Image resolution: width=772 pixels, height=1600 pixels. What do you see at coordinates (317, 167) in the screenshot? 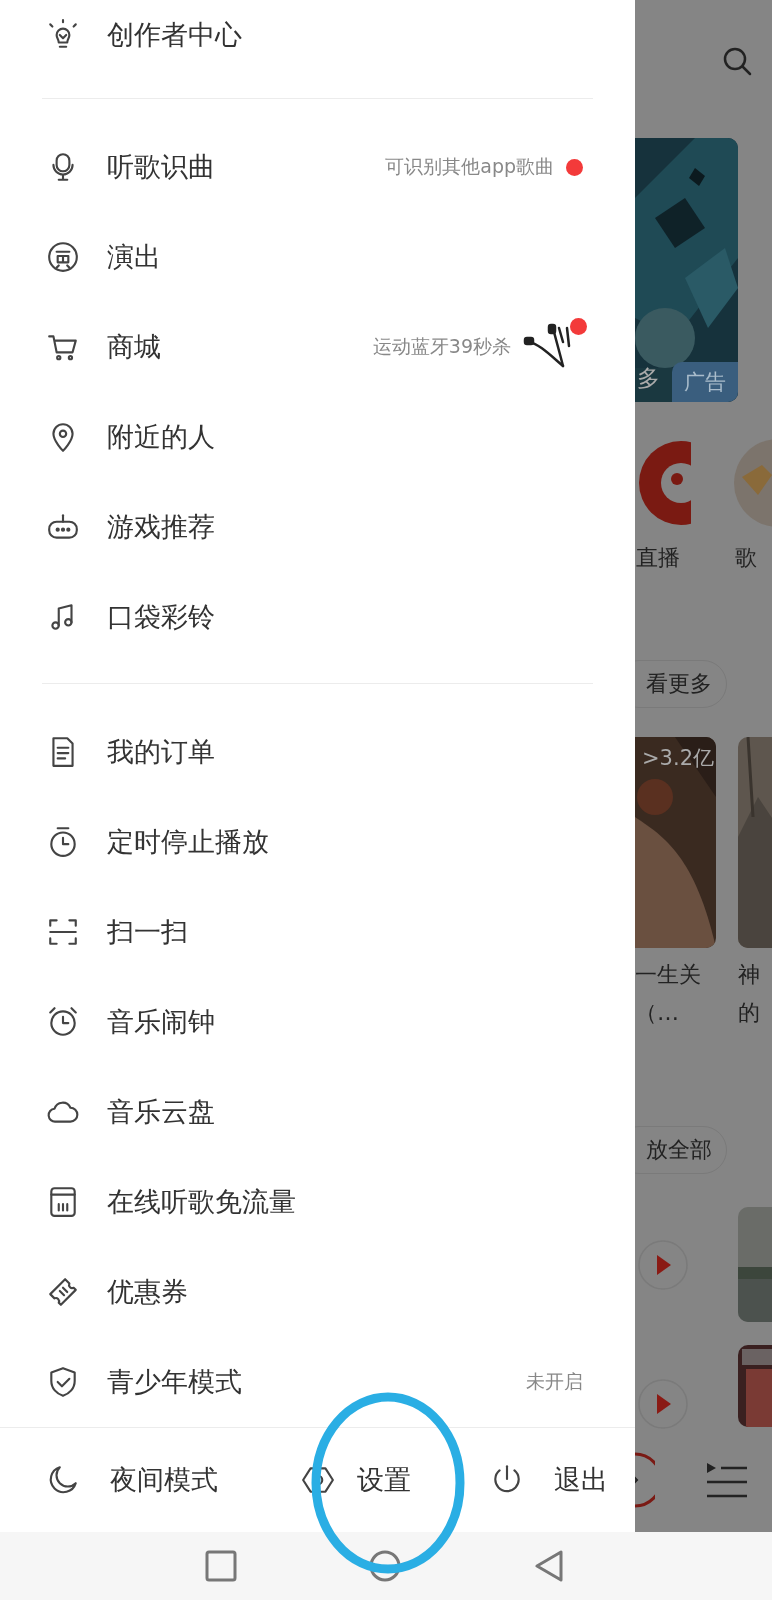
I see `menu-item: 听歌识曲 可识别其他app歌曲` at bounding box center [317, 167].